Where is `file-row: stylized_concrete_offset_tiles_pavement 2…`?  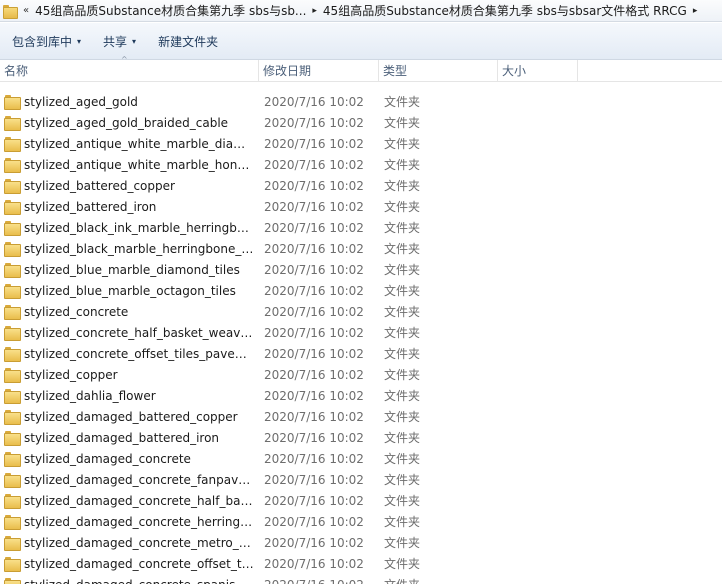
file-row: stylized_concrete_offset_tiles_pavement 2… is located at coordinates (361, 353).